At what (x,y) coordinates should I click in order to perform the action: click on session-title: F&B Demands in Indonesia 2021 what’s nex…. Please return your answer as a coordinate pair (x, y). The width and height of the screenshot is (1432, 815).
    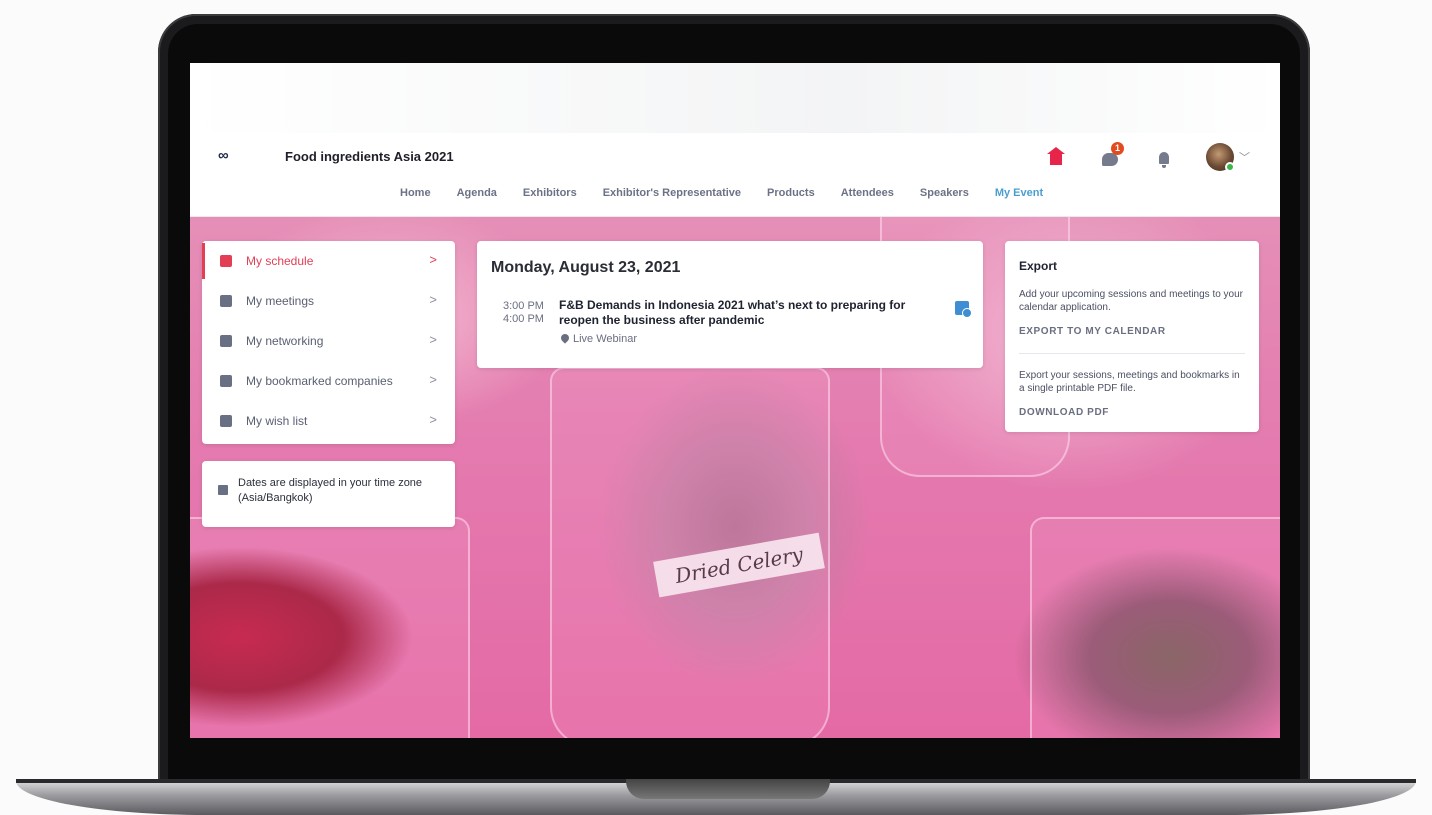
    Looking at the image, I should click on (749, 313).